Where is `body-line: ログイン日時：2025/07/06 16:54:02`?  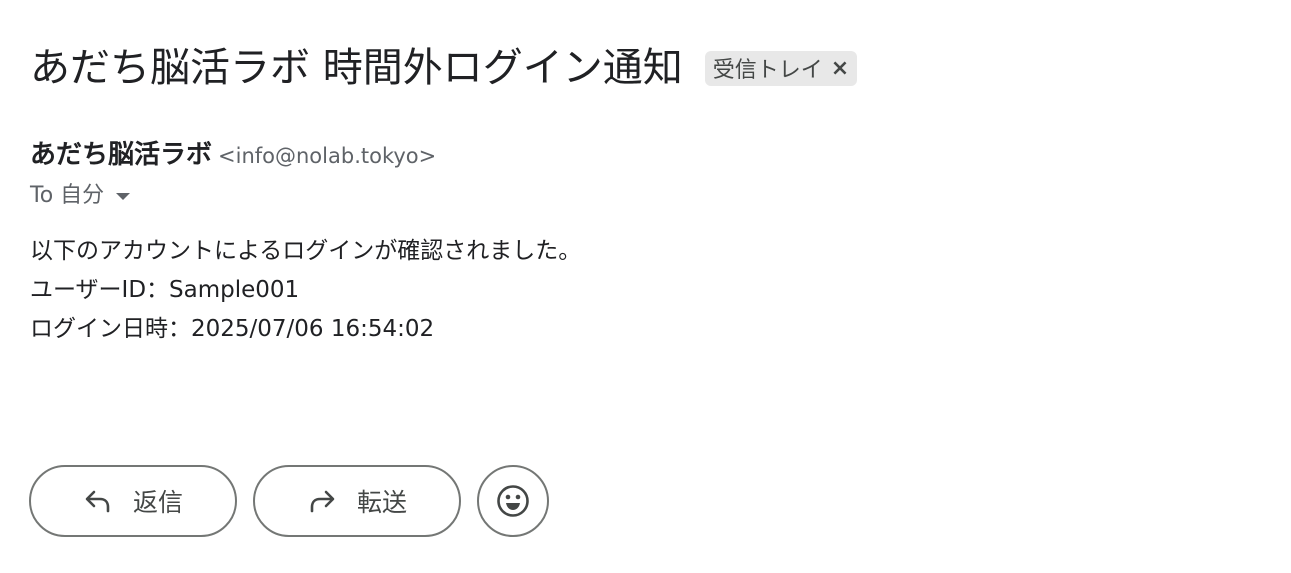 body-line: ログイン日時：2025/07/06 16:54:02 is located at coordinates (232, 329).